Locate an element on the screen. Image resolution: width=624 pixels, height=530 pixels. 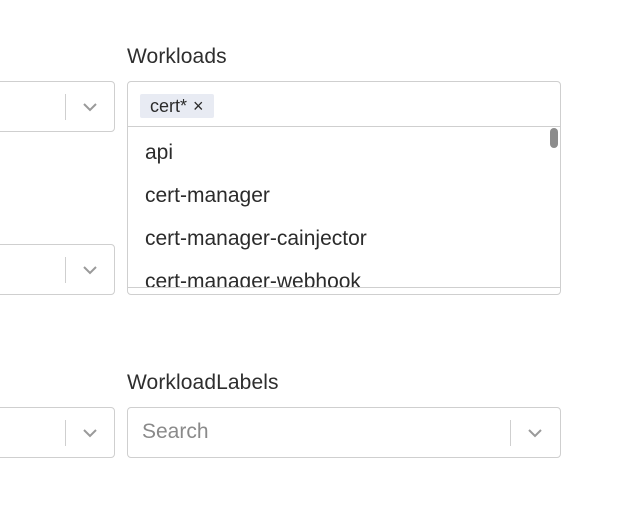
dropdown-option: cert-manager-cainjector is located at coordinates (256, 239).